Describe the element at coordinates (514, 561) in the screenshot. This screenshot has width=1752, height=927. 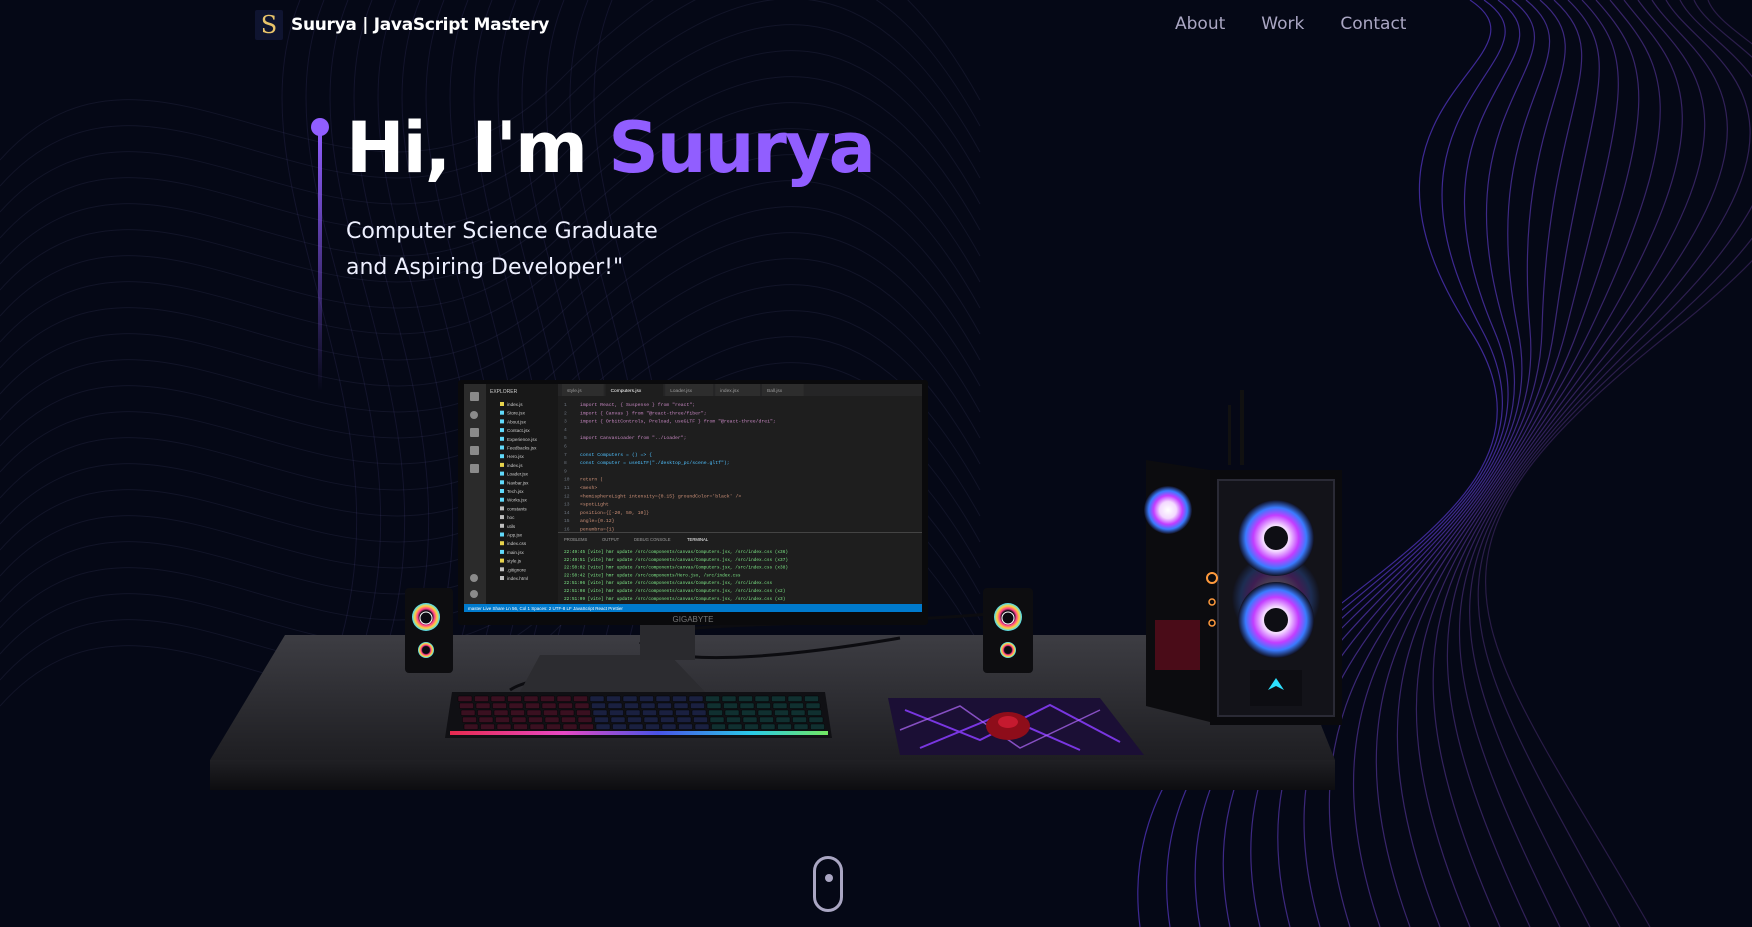
I see `file-tree-item: style.js` at that location.